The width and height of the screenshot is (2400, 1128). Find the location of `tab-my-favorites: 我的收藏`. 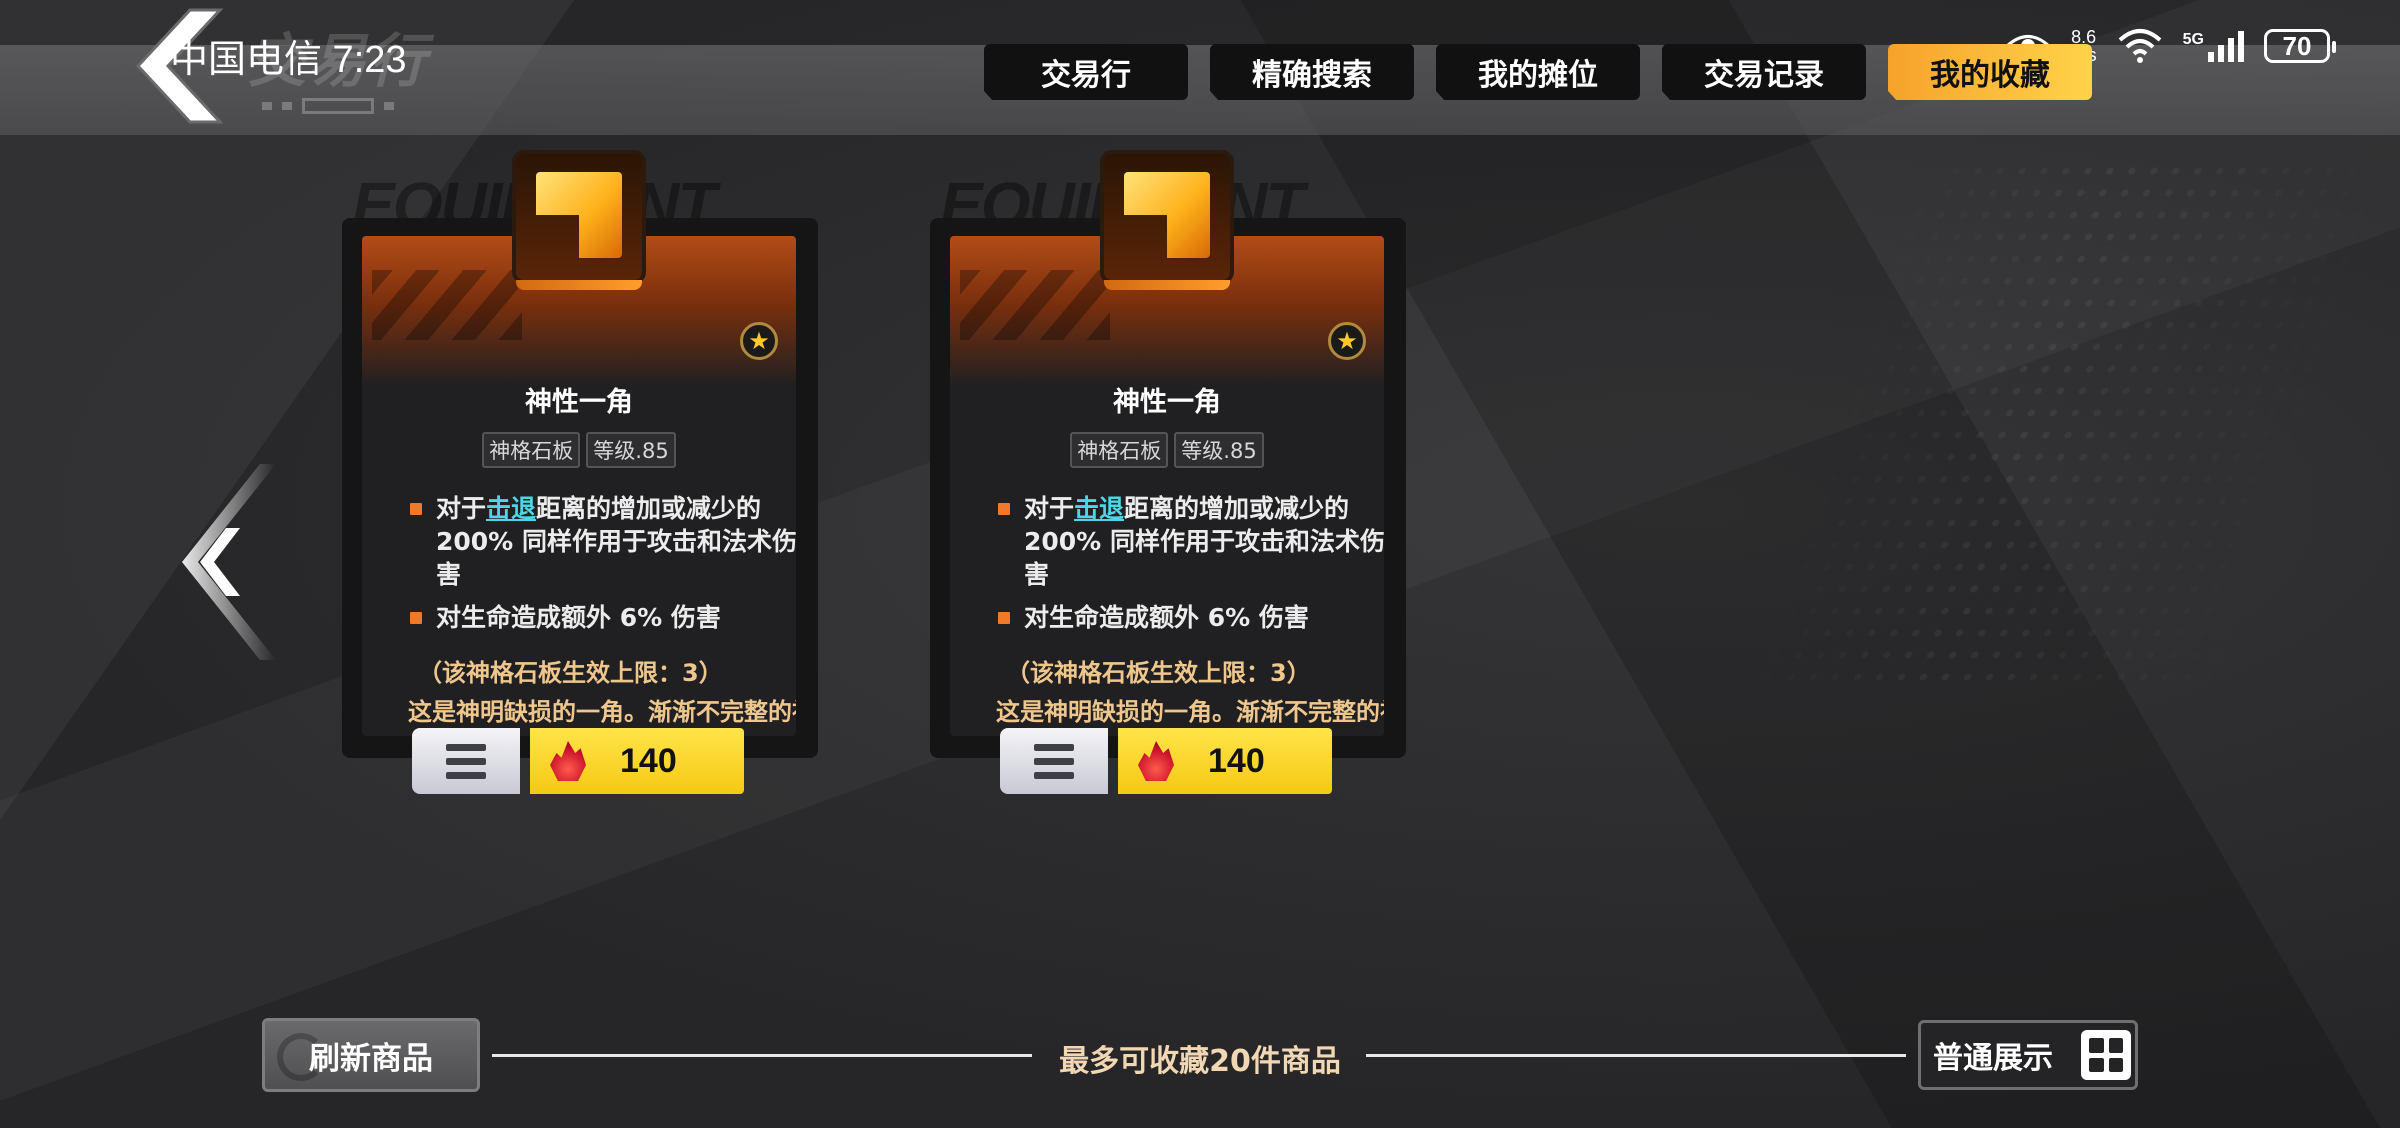

tab-my-favorites: 我的收藏 is located at coordinates (1990, 72).